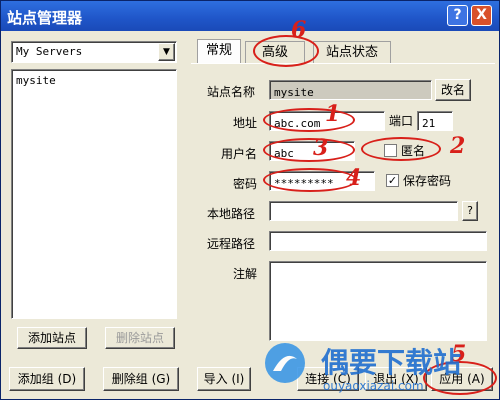 The height and width of the screenshot is (400, 500). Describe the element at coordinates (239, 154) in the screenshot. I see `username-label: 用户名` at that location.